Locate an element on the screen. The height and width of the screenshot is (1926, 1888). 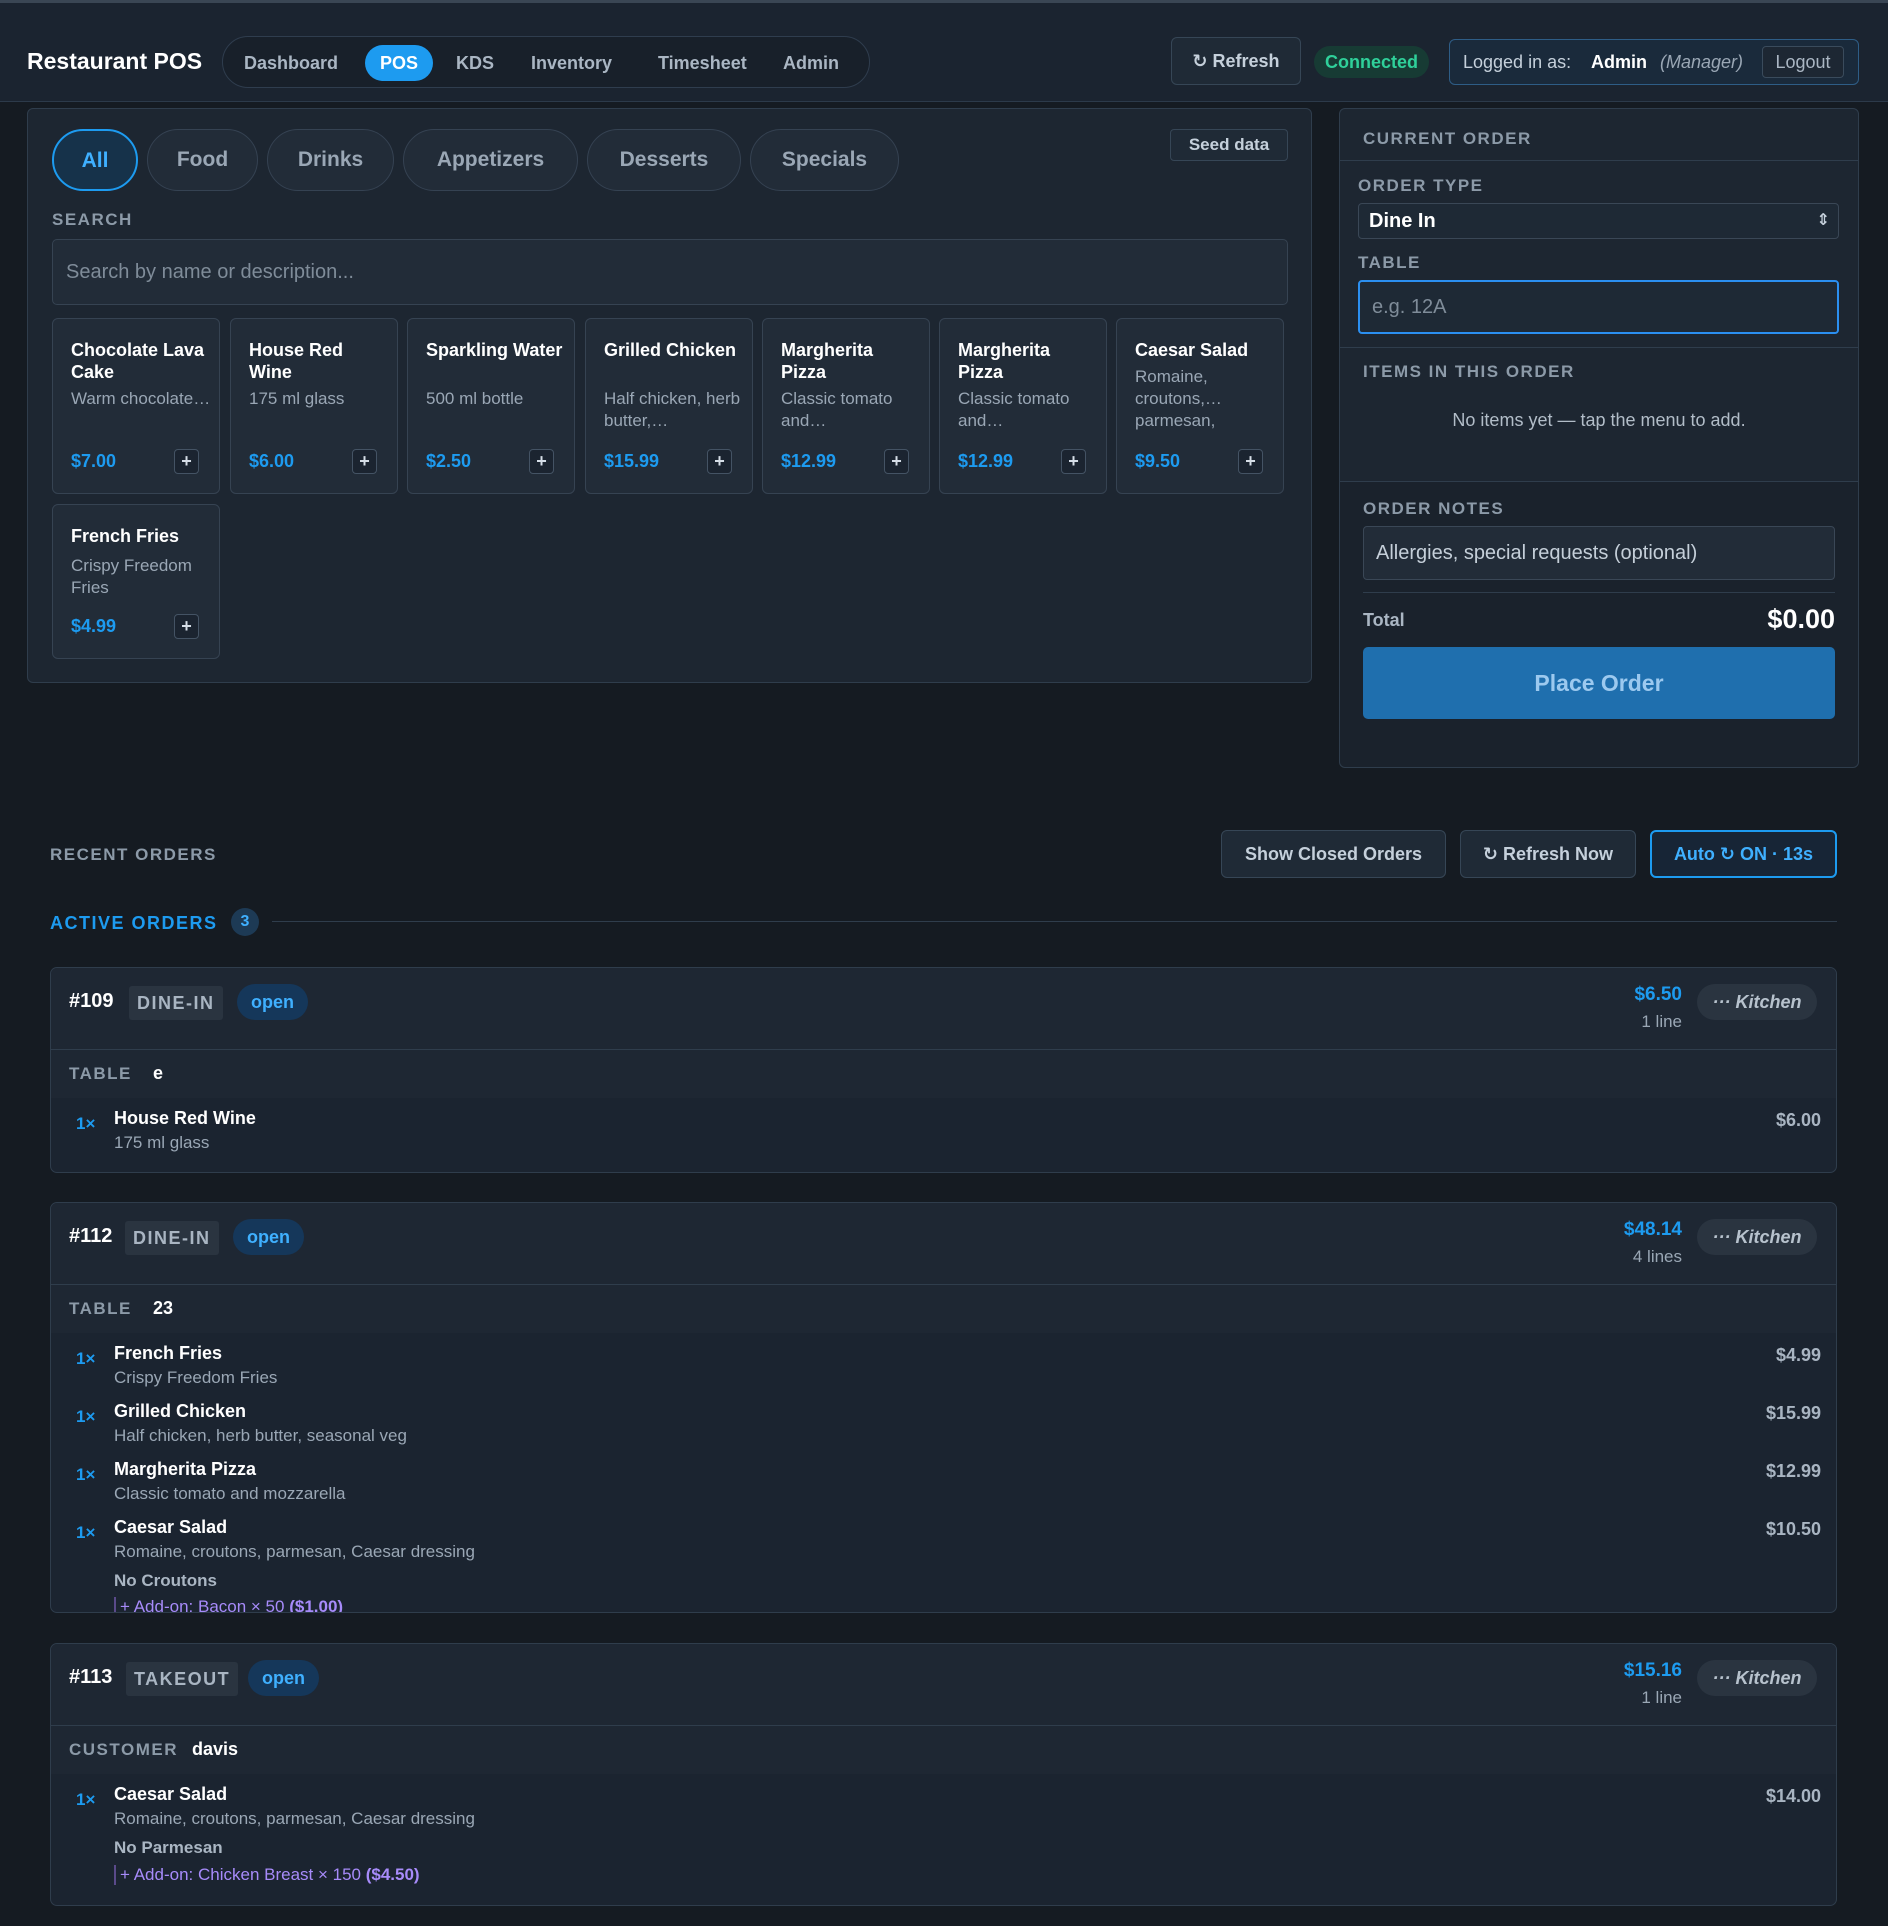
order-notes-input: Allergies, special requests (optional) is located at coordinates (1599, 553).